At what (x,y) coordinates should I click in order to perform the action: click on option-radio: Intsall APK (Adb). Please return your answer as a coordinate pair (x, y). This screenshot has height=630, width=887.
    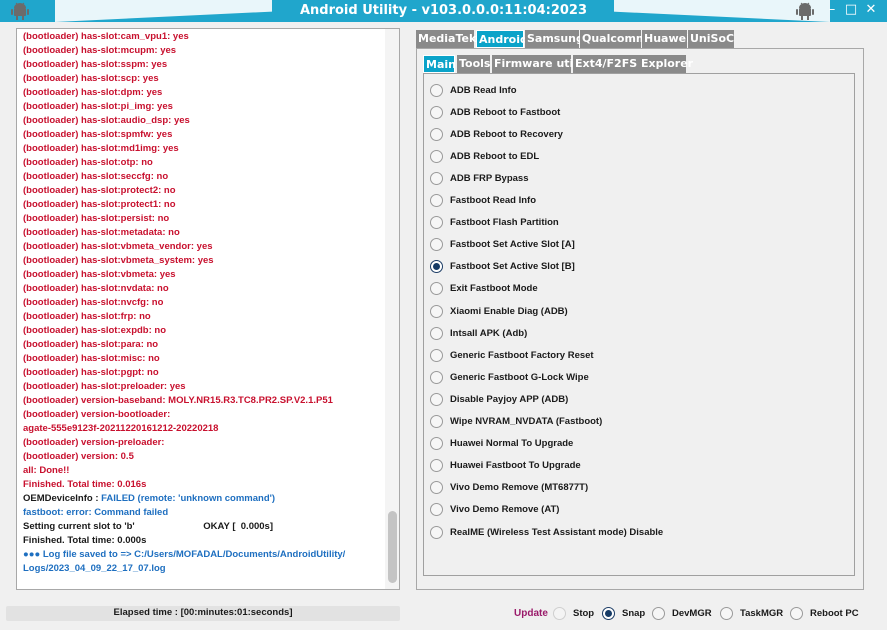
    Looking at the image, I should click on (478, 333).